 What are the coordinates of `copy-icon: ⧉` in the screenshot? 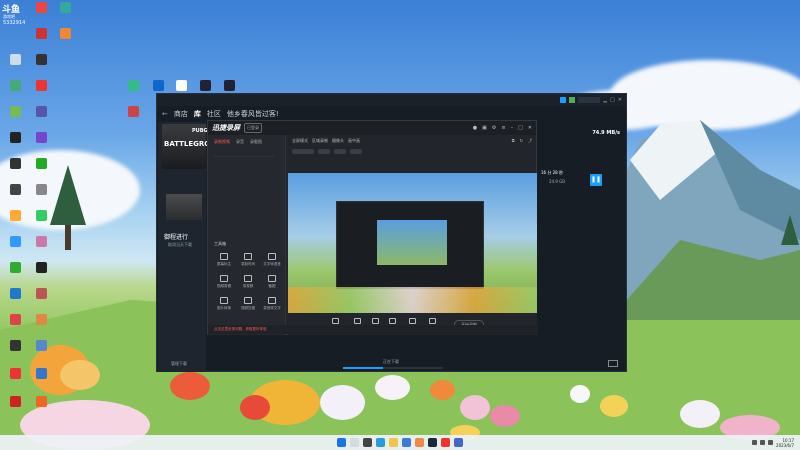 It's located at (513, 141).